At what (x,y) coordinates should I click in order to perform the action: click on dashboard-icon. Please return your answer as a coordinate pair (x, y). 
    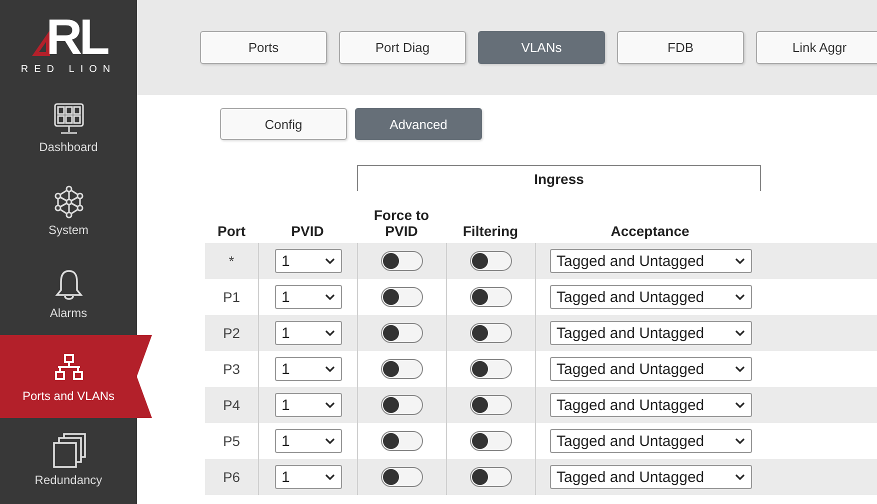
    Looking at the image, I should click on (68, 119).